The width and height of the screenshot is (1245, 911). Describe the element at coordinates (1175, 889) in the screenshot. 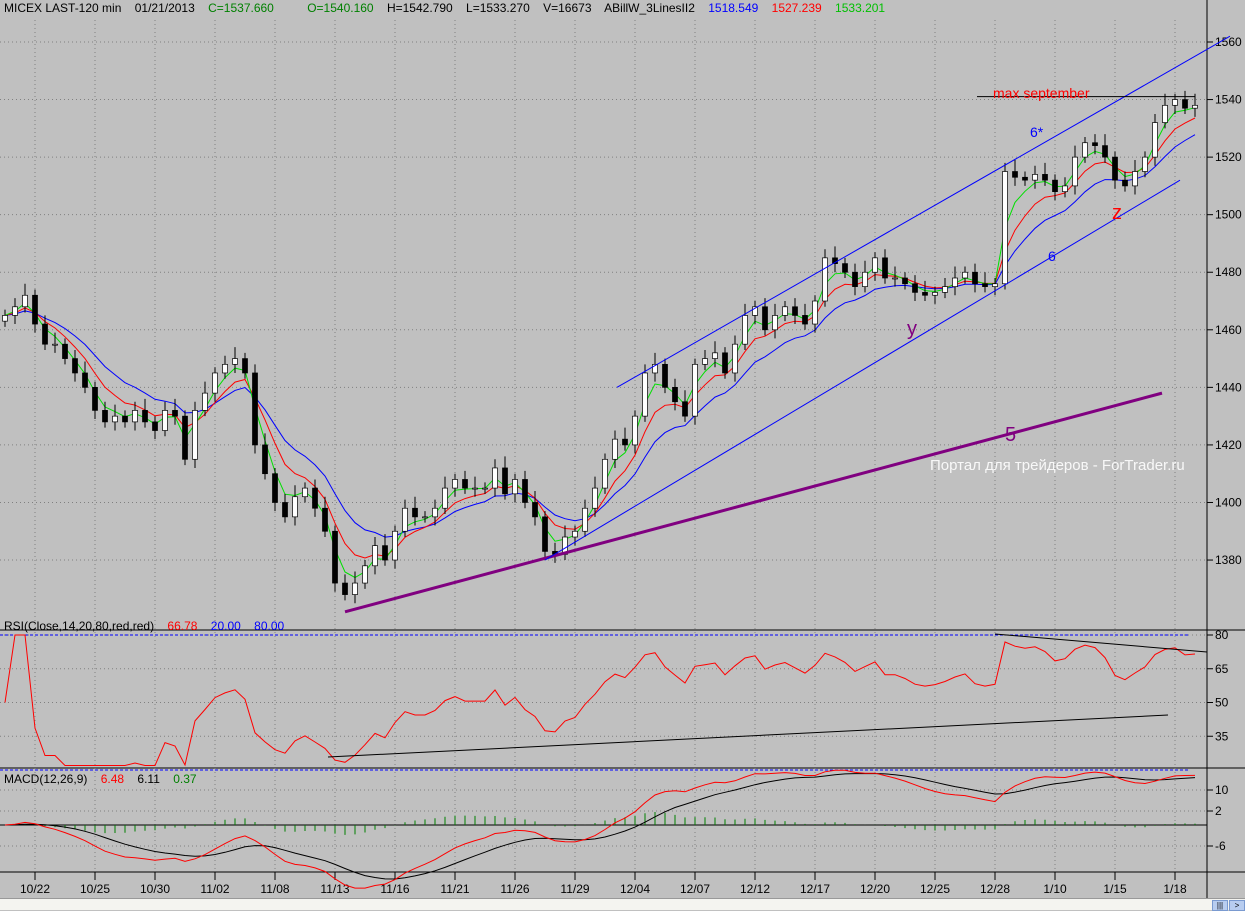

I see `x-tick-label: 1/18` at that location.